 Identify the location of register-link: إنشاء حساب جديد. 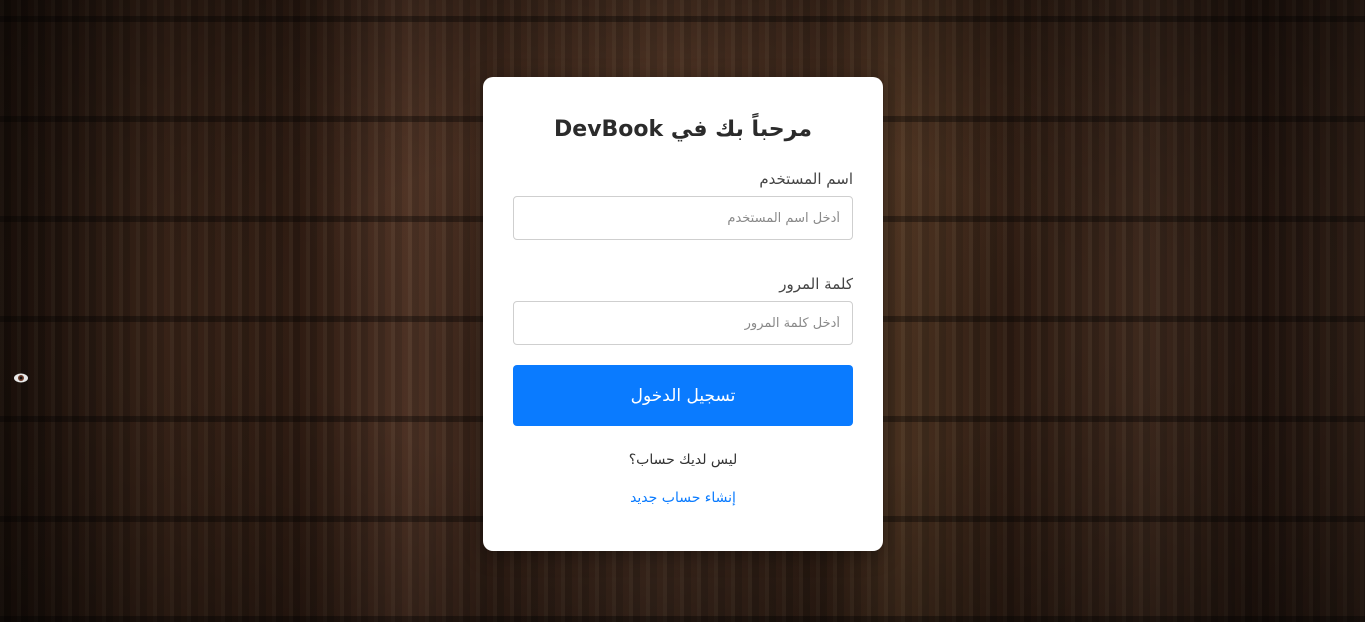
(683, 498).